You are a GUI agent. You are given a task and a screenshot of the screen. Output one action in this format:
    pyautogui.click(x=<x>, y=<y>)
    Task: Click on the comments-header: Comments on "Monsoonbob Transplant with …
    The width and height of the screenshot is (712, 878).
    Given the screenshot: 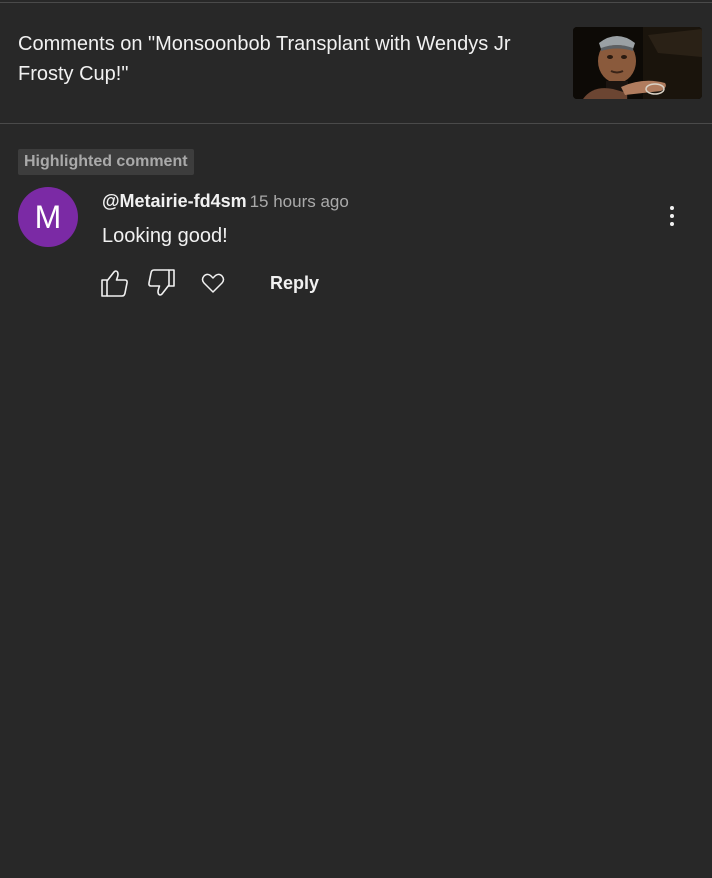 What is the action you would take?
    pyautogui.click(x=356, y=63)
    